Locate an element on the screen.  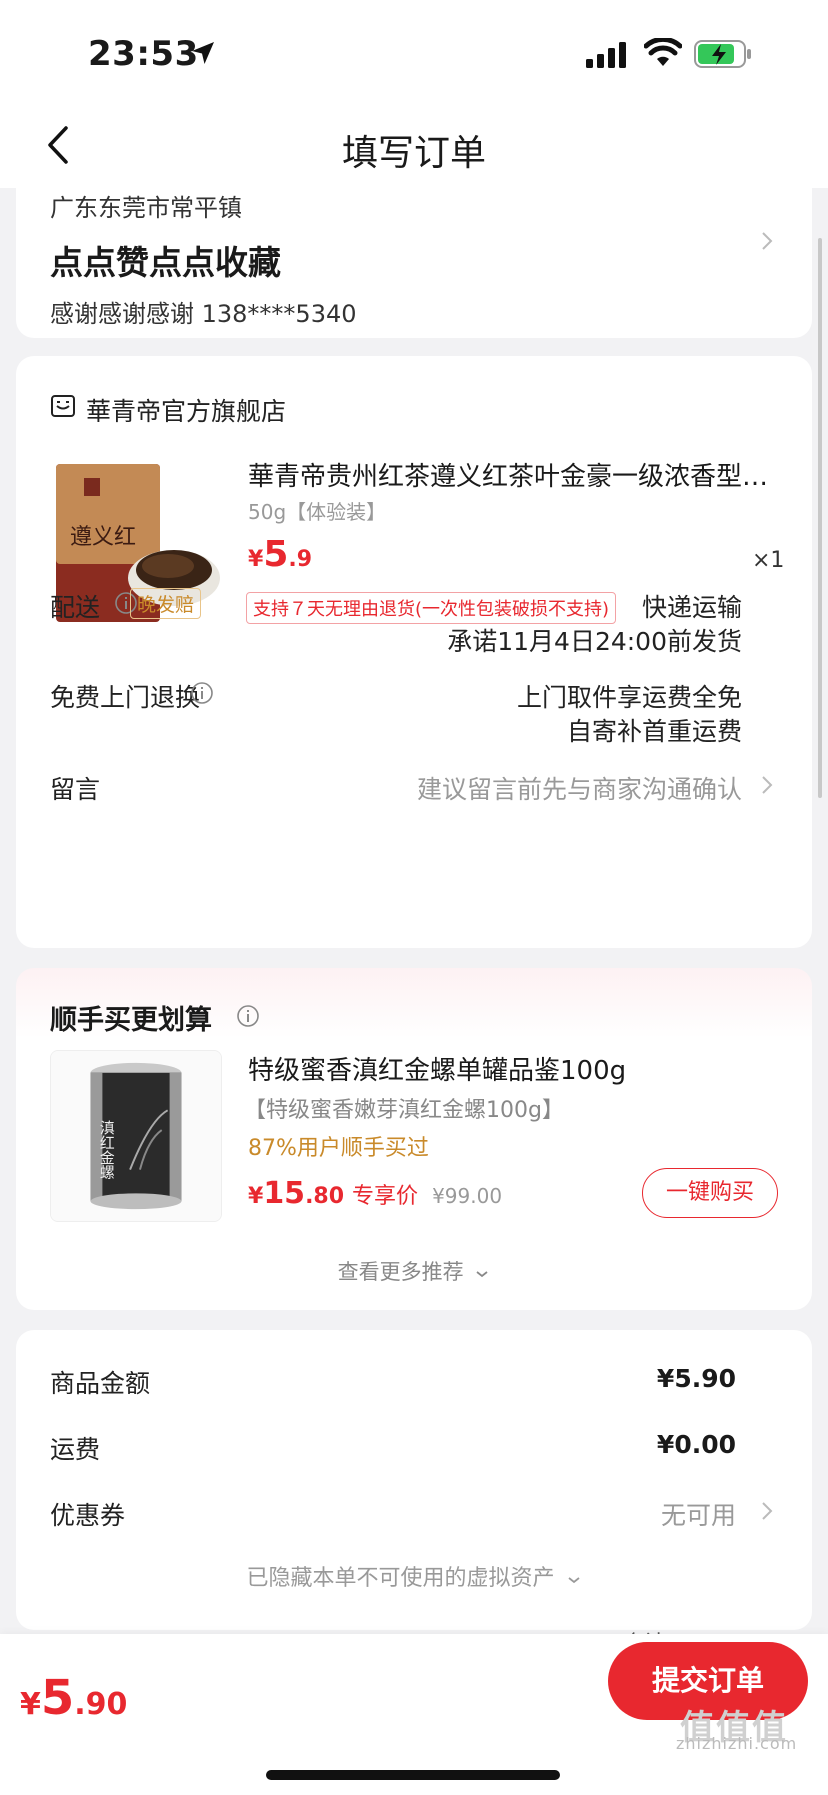
hidden-assets-toggle: 已隐藏本单不可使用的虚拟资产 is located at coordinates (414, 1576).